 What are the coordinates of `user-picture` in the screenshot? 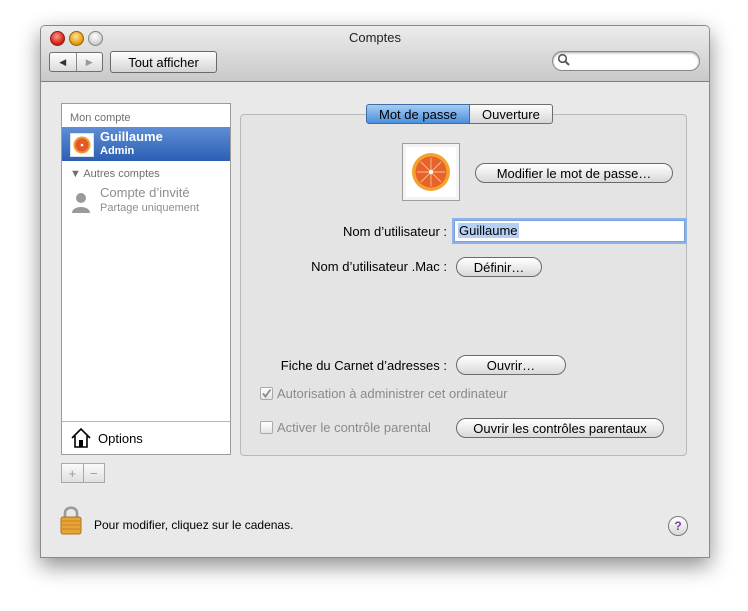 It's located at (431, 172).